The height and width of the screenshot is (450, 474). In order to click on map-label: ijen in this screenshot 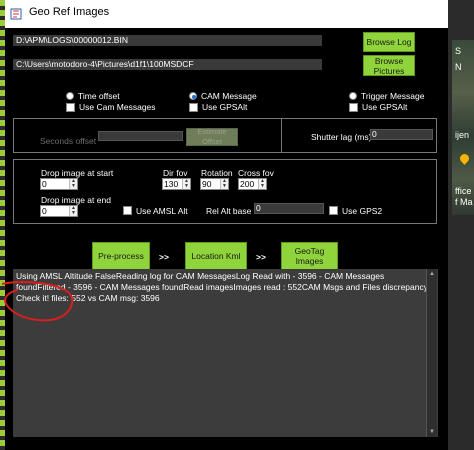, I will do `click(462, 135)`.